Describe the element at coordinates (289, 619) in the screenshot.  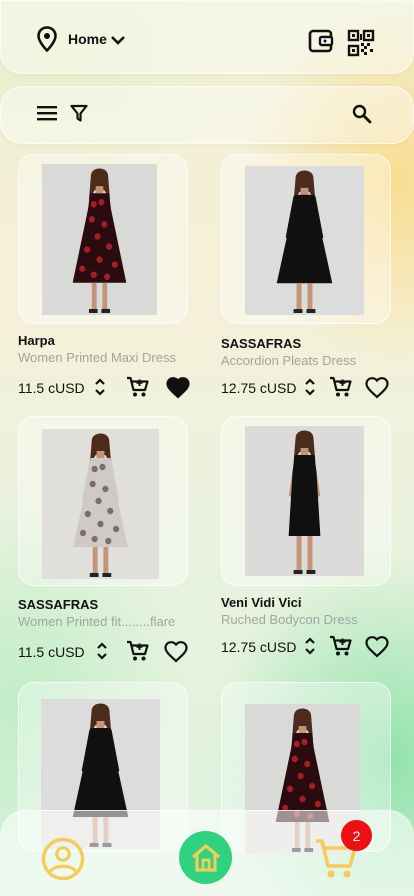
I see `product-name: Ruched Bodycon Dress` at that location.